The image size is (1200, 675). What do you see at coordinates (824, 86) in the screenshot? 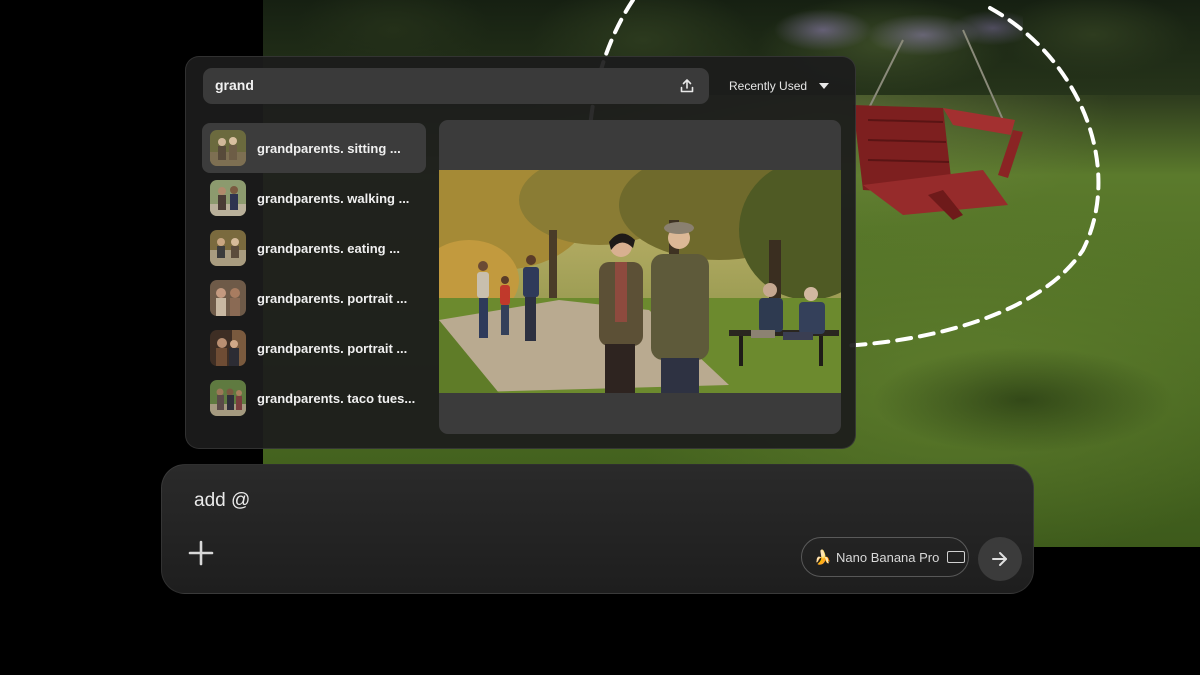
I see `chevron-down-icon` at bounding box center [824, 86].